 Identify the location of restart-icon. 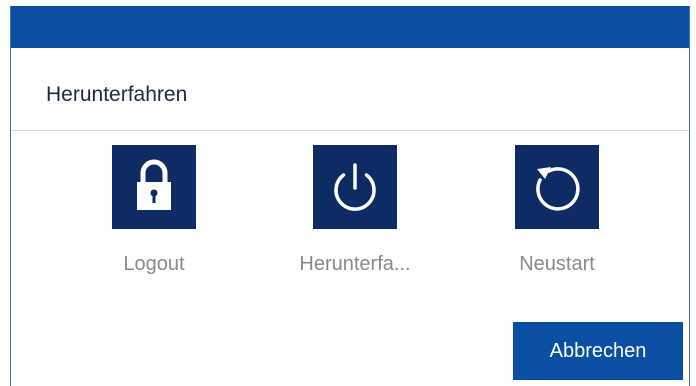
(558, 189).